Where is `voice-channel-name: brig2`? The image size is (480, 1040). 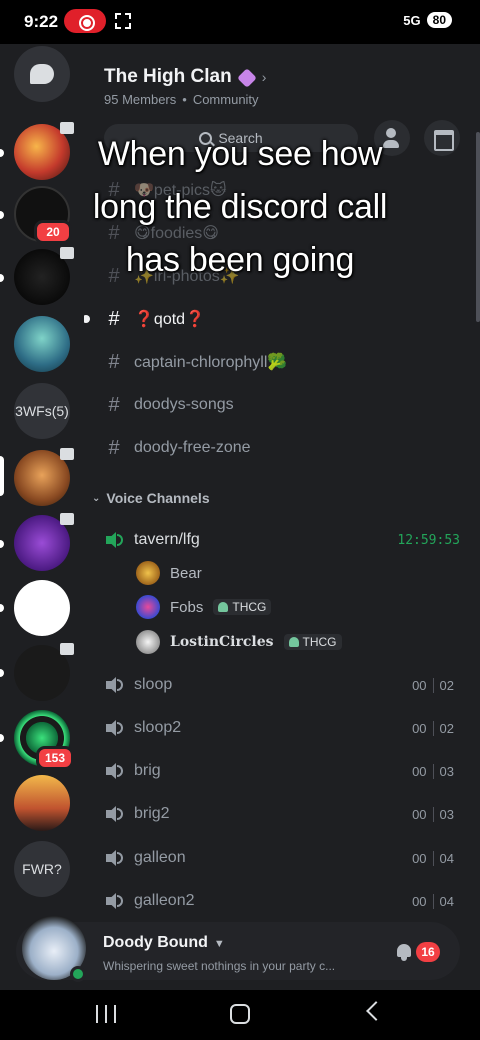 voice-channel-name: brig2 is located at coordinates (152, 813).